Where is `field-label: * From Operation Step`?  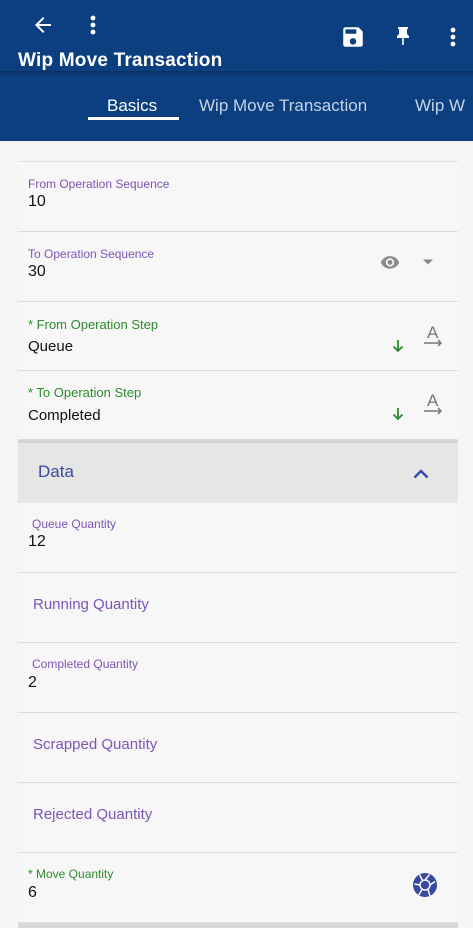 field-label: * From Operation Step is located at coordinates (93, 324).